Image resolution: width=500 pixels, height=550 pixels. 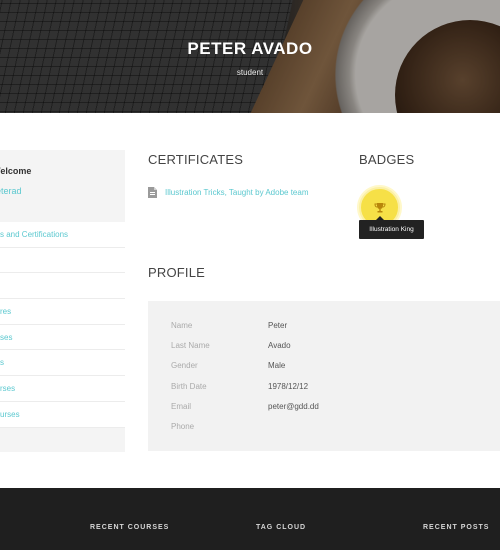 What do you see at coordinates (182, 325) in the screenshot?
I see `field-label: Name` at bounding box center [182, 325].